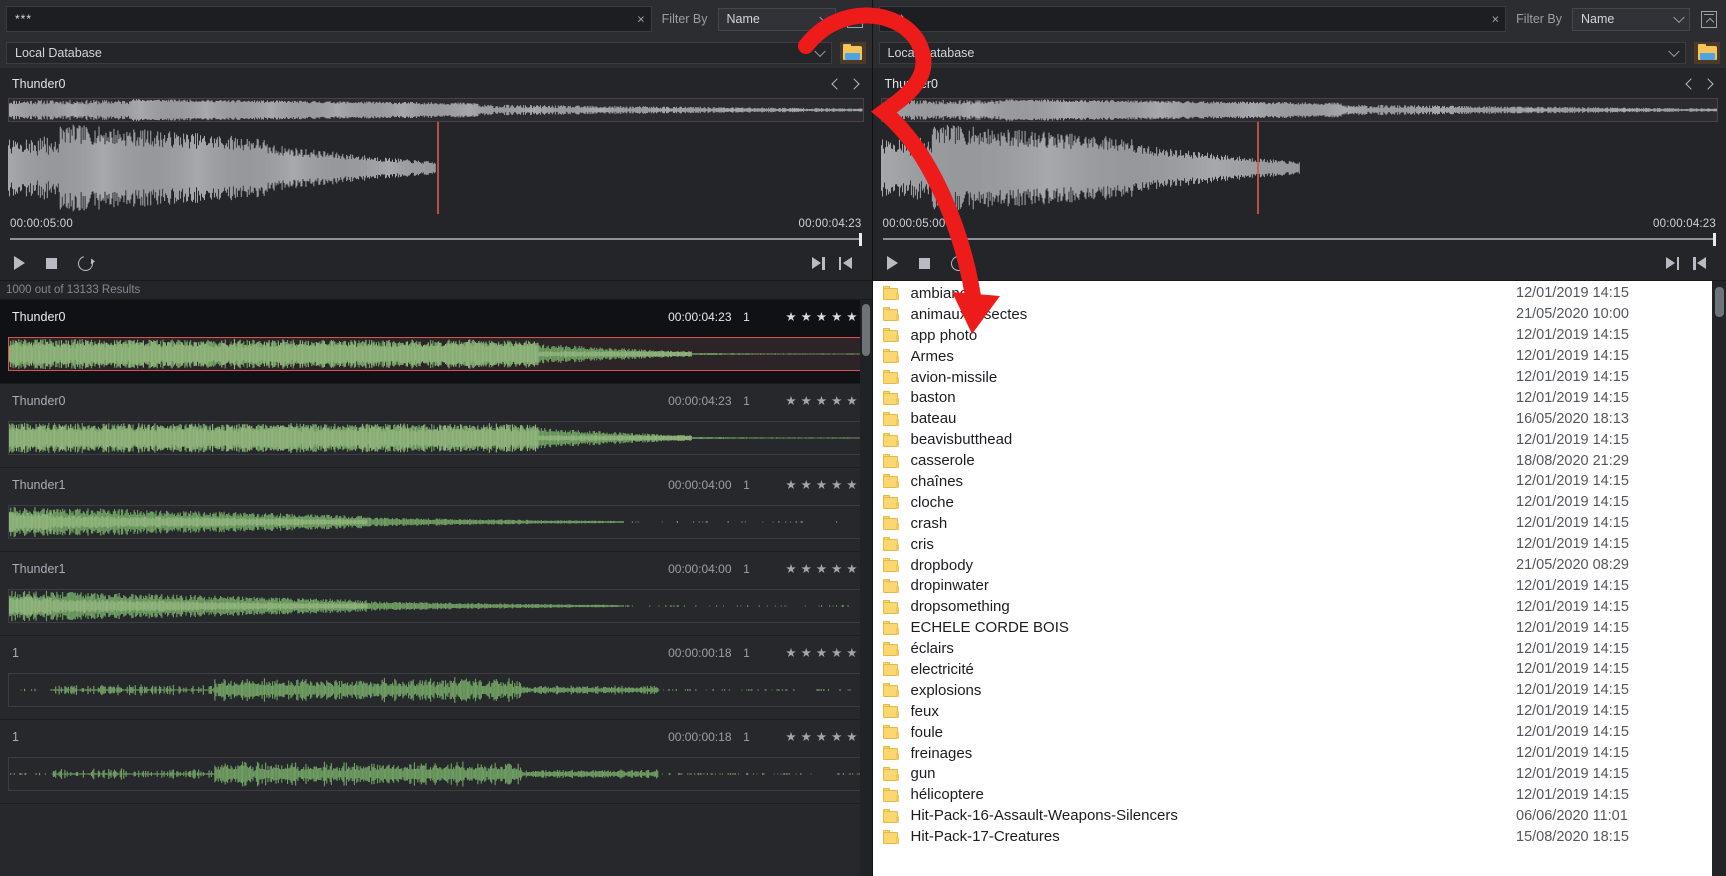  Describe the element at coordinates (1293, 314) in the screenshot. I see `folder-row: animaux-insectes 21/05/2020 10:00` at that location.